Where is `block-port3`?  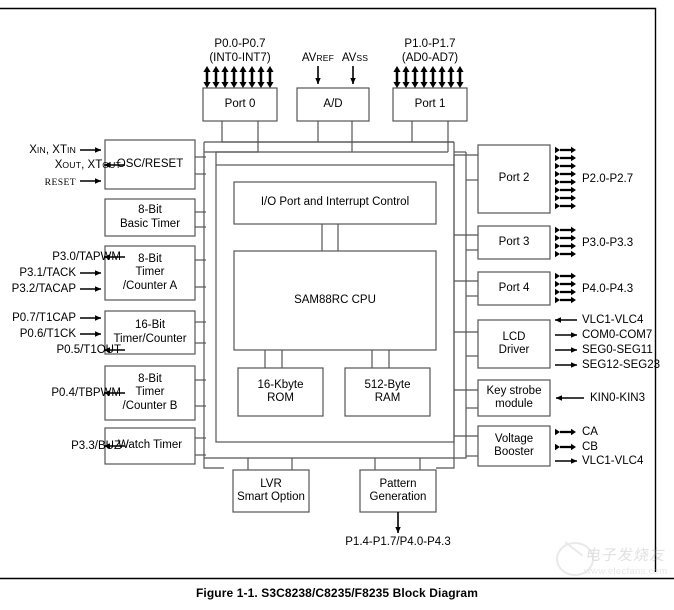
block-port3 is located at coordinates (514, 242).